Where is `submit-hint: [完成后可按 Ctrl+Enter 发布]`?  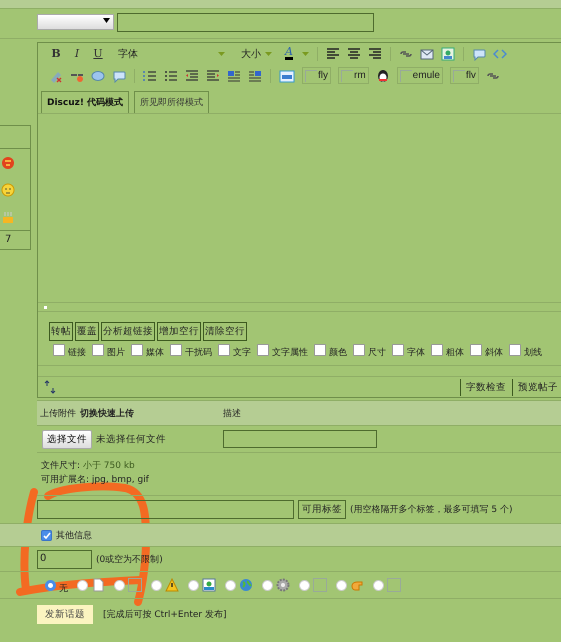 submit-hint: [完成后可按 Ctrl+Enter 发布] is located at coordinates (164, 614).